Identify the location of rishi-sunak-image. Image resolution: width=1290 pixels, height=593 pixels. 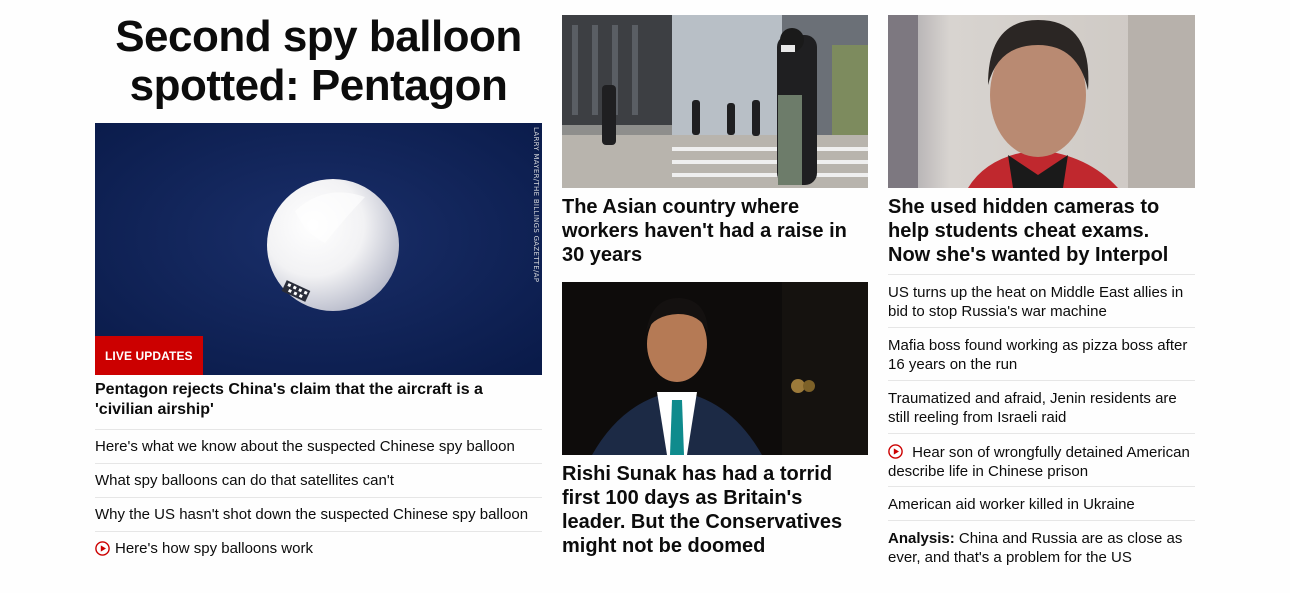
(715, 368).